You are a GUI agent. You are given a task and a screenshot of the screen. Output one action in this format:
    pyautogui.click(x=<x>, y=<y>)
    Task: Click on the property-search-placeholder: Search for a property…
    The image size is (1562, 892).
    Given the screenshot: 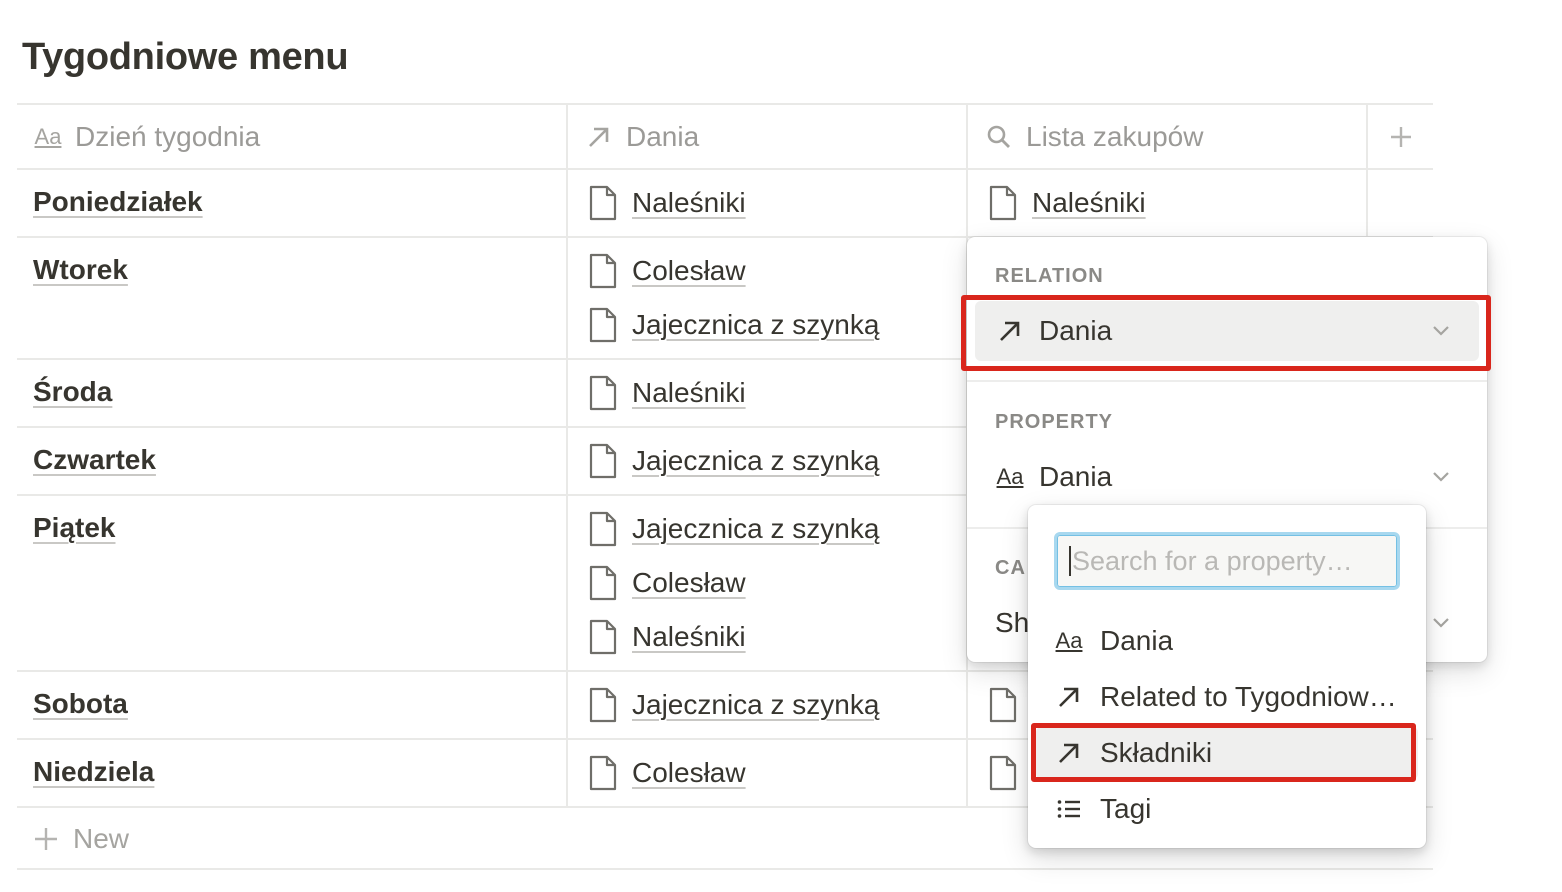 What is the action you would take?
    pyautogui.click(x=1212, y=560)
    